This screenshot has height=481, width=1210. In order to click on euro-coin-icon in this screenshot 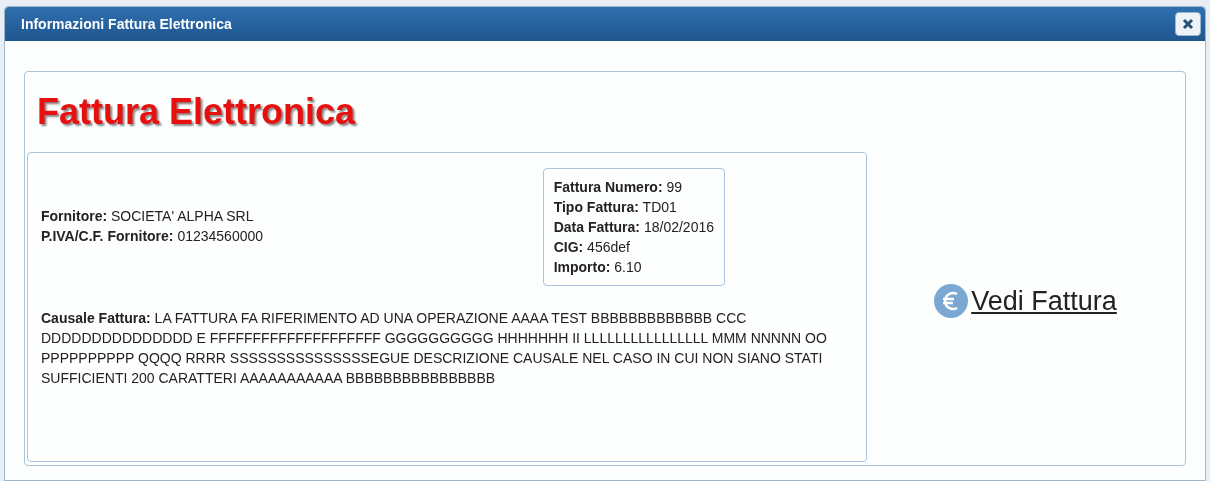, I will do `click(951, 301)`.